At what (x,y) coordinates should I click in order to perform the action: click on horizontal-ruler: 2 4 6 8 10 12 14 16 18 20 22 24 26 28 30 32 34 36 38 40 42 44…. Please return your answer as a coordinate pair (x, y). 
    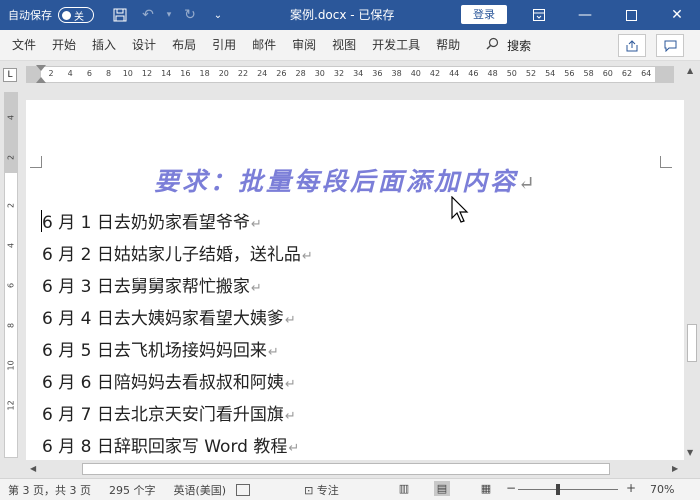
    Looking at the image, I should click on (350, 74).